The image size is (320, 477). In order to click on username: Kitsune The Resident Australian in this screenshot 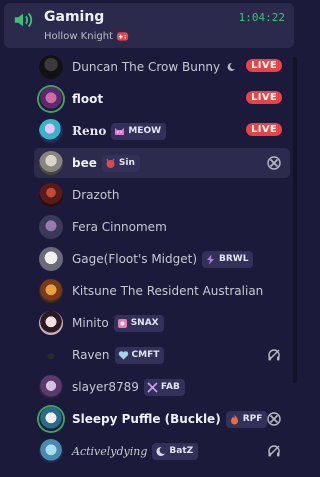, I will do `click(168, 291)`.